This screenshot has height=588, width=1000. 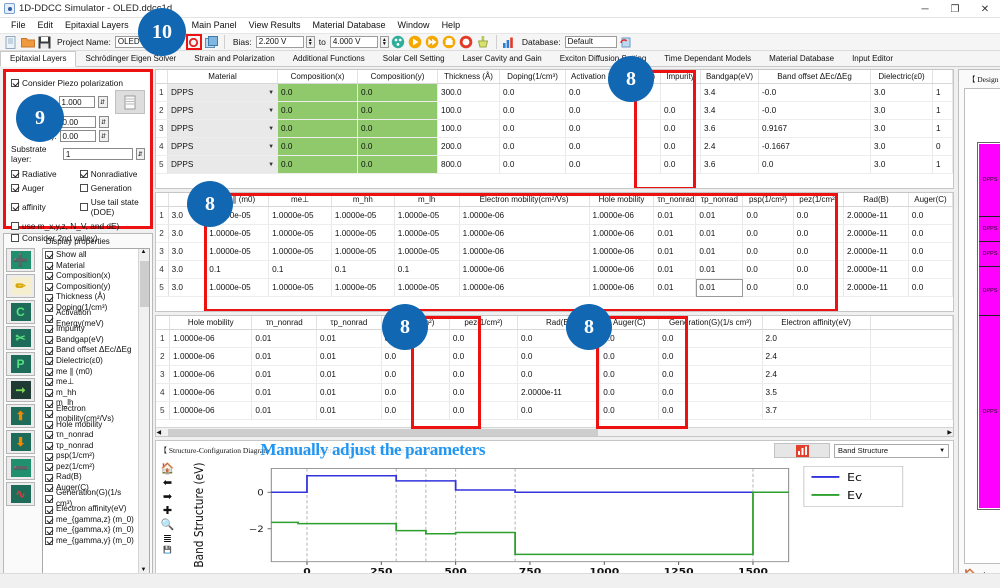 What do you see at coordinates (502, 59) in the screenshot?
I see `tab-laser-cavity-and-gain: Laser Cavity and Gain` at bounding box center [502, 59].